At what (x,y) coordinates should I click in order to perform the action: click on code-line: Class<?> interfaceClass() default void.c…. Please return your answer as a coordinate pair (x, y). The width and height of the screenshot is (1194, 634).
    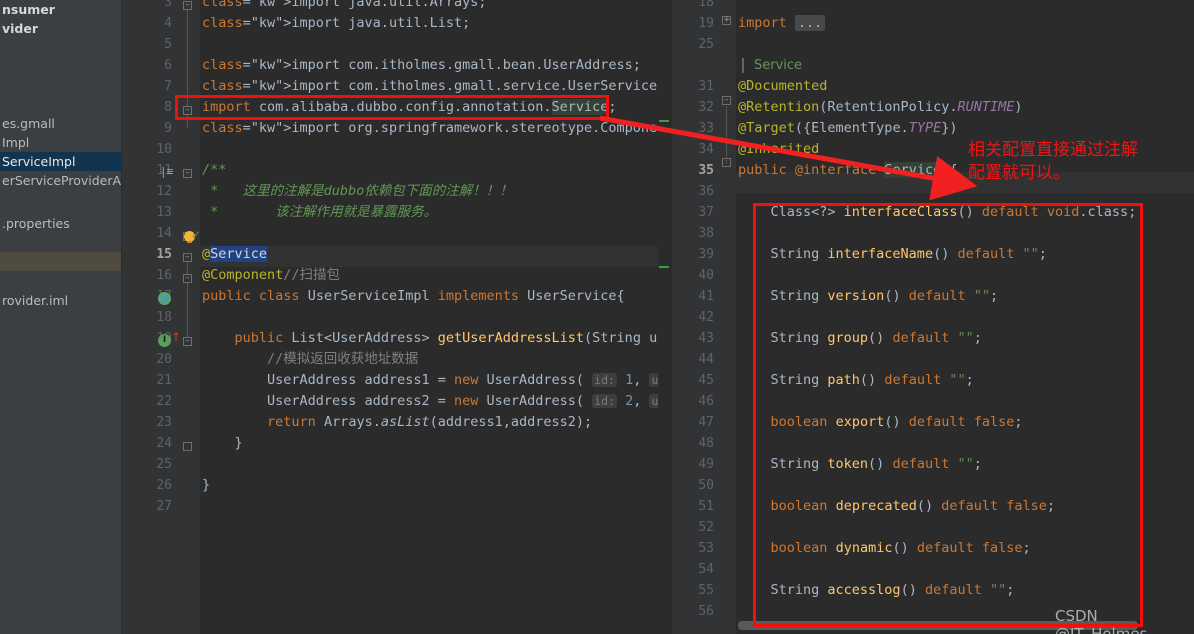
    Looking at the image, I should click on (937, 212).